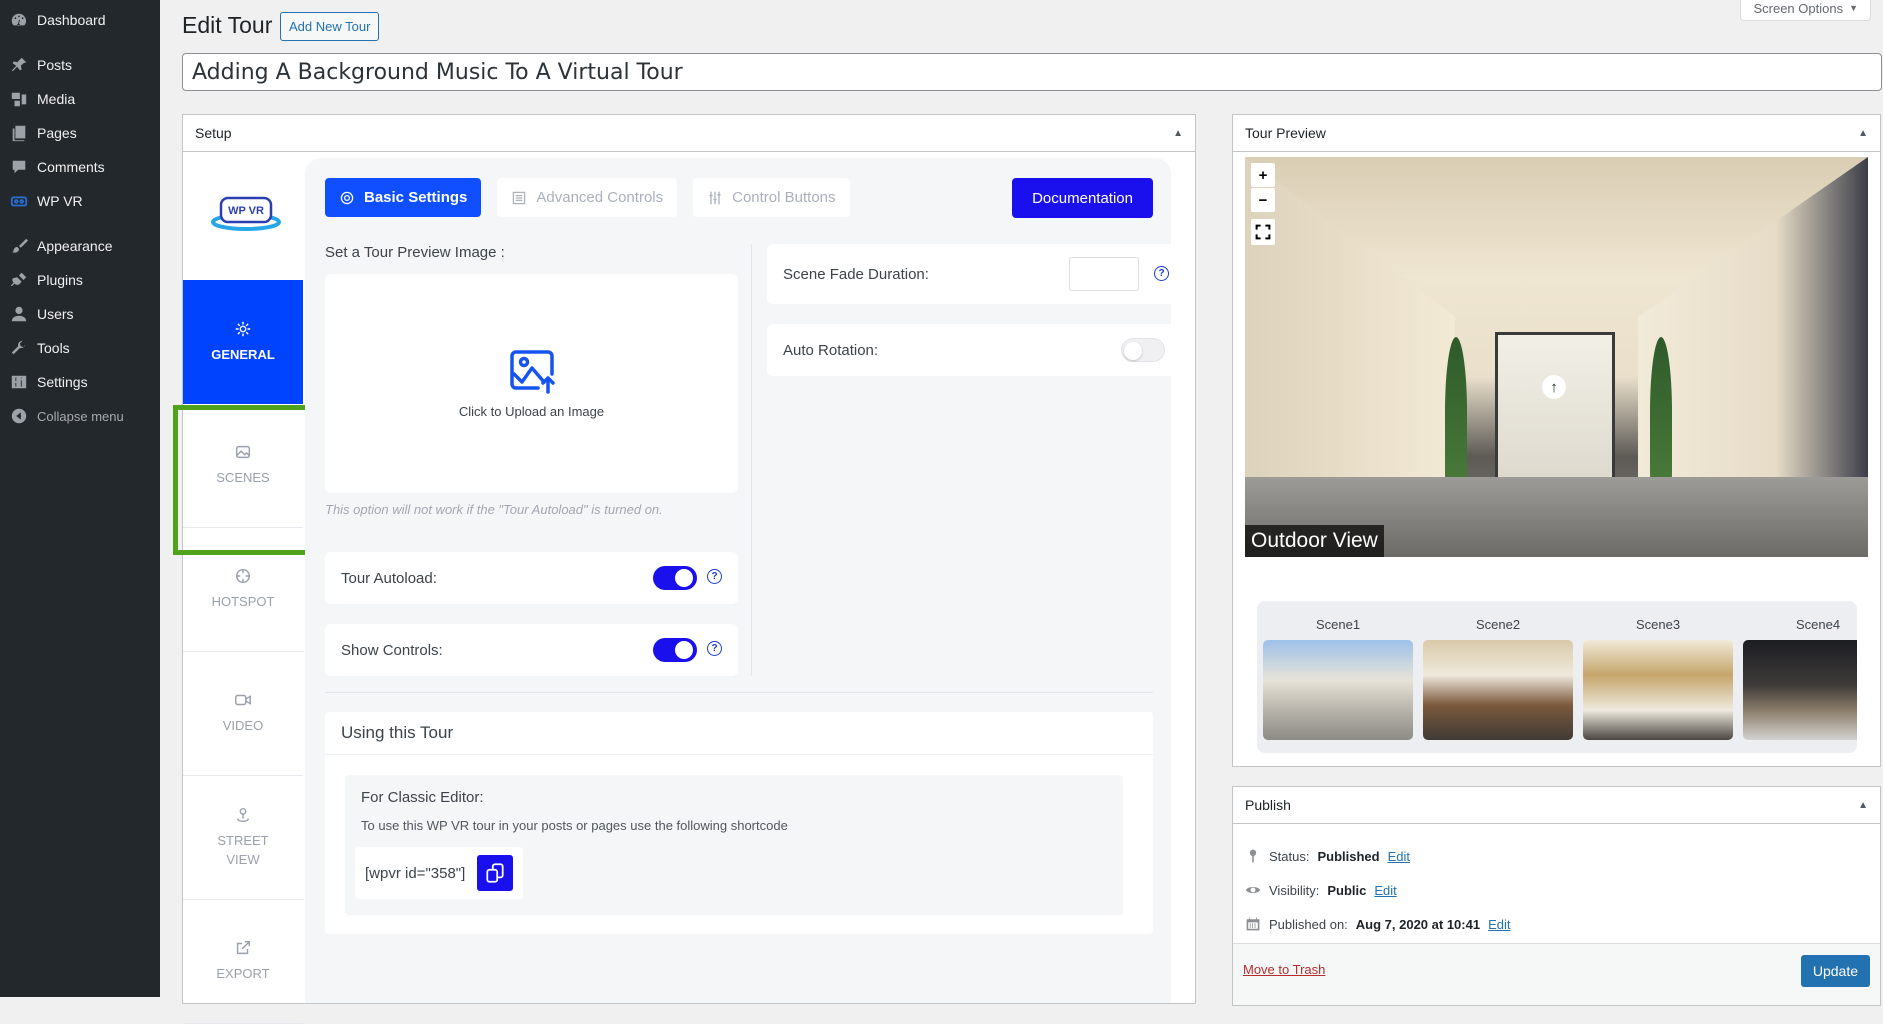 This screenshot has height=1024, width=1883. I want to click on menu-item-media: Media, so click(80, 99).